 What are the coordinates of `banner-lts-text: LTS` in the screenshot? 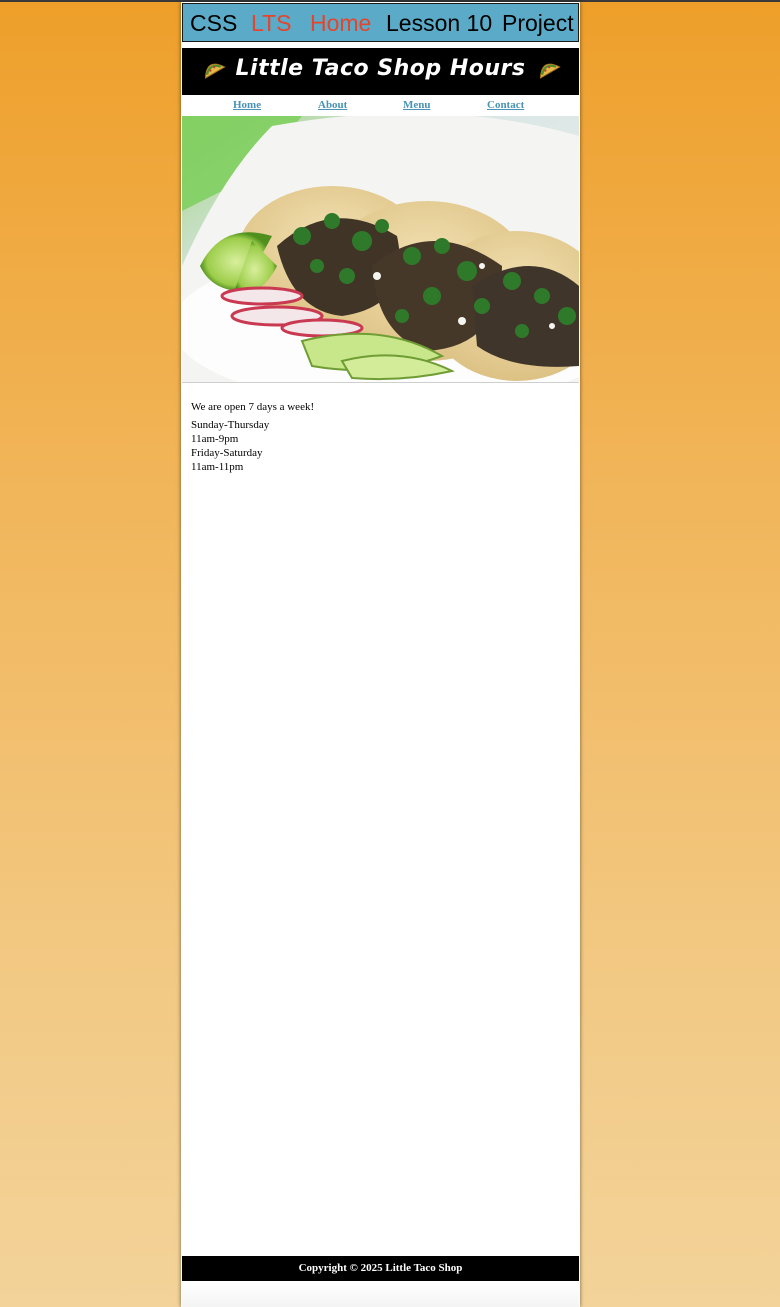 It's located at (271, 23).